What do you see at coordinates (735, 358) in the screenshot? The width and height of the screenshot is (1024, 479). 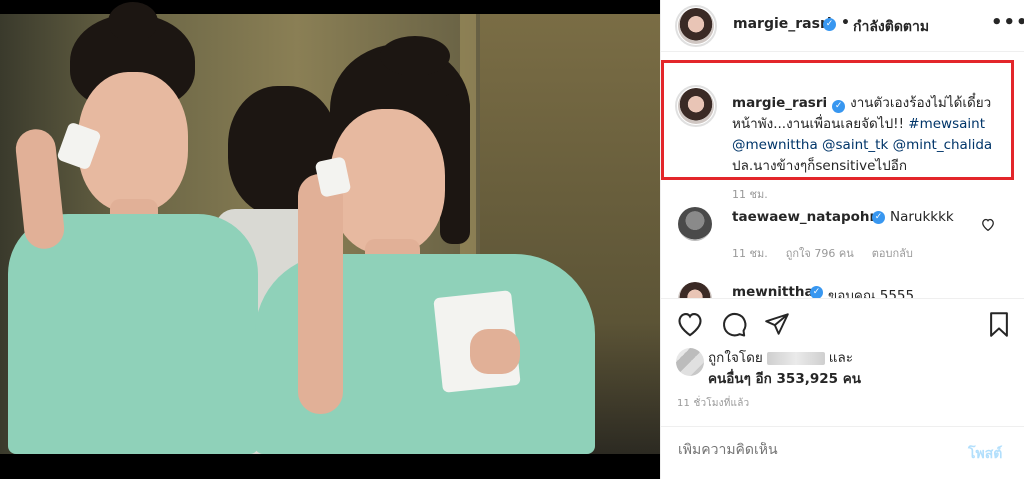 I see `likes-prefix: ถูกใจโดย` at bounding box center [735, 358].